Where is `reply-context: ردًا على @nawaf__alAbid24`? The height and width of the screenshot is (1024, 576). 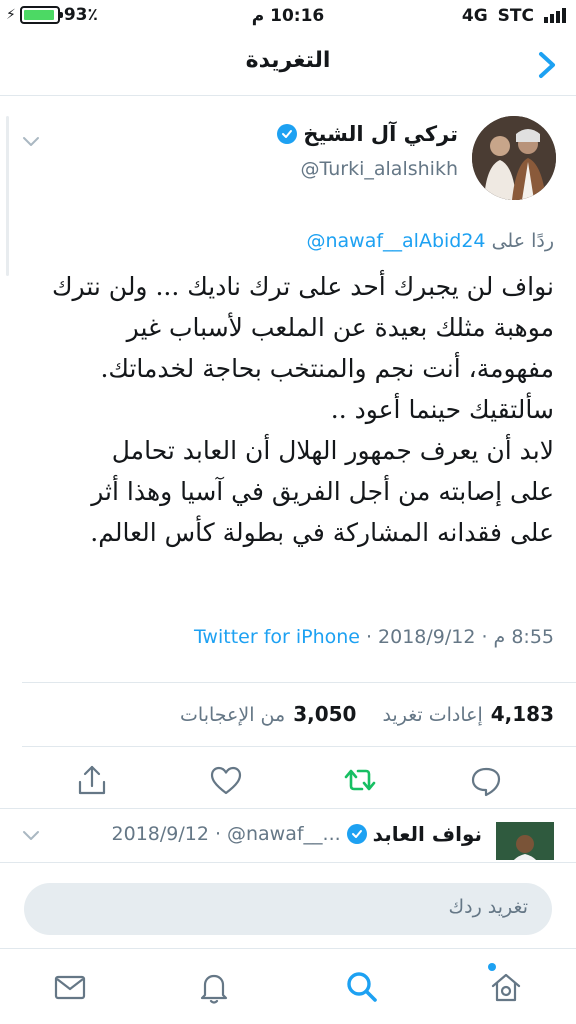
reply-context: ردًا على @nawaf__alAbid24 is located at coordinates (430, 241).